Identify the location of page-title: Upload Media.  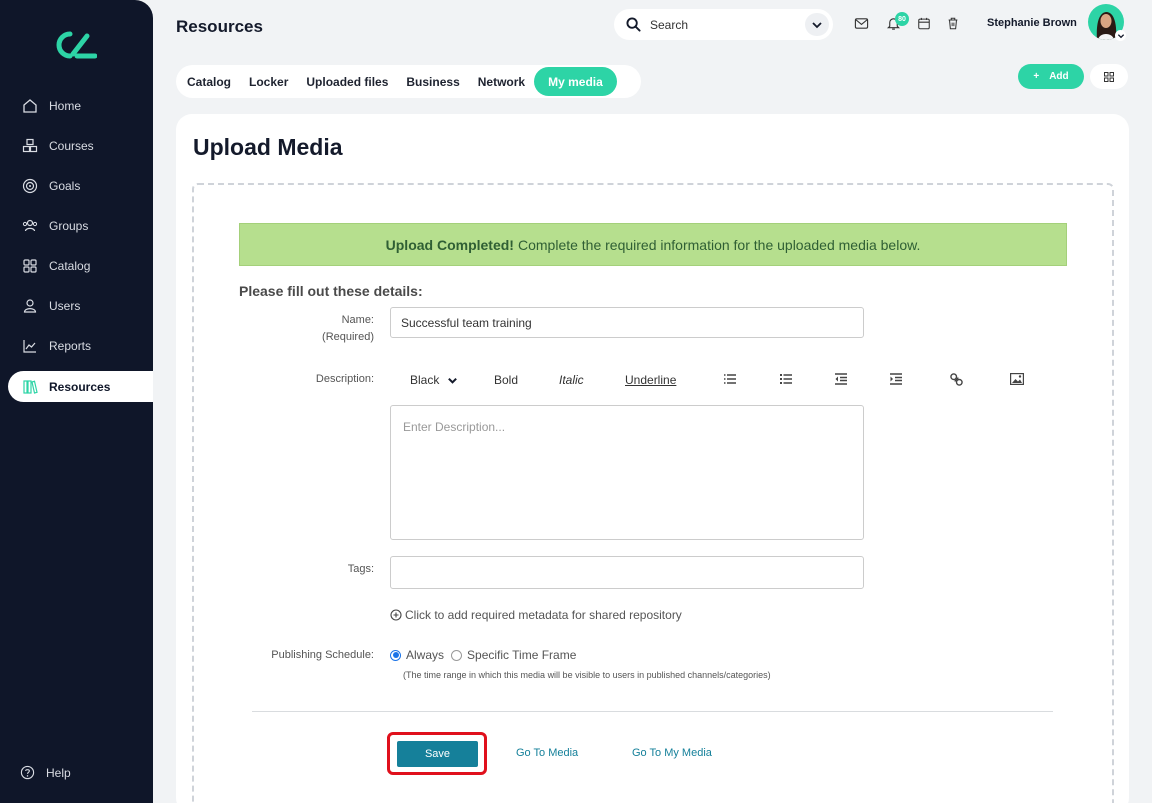
(268, 147).